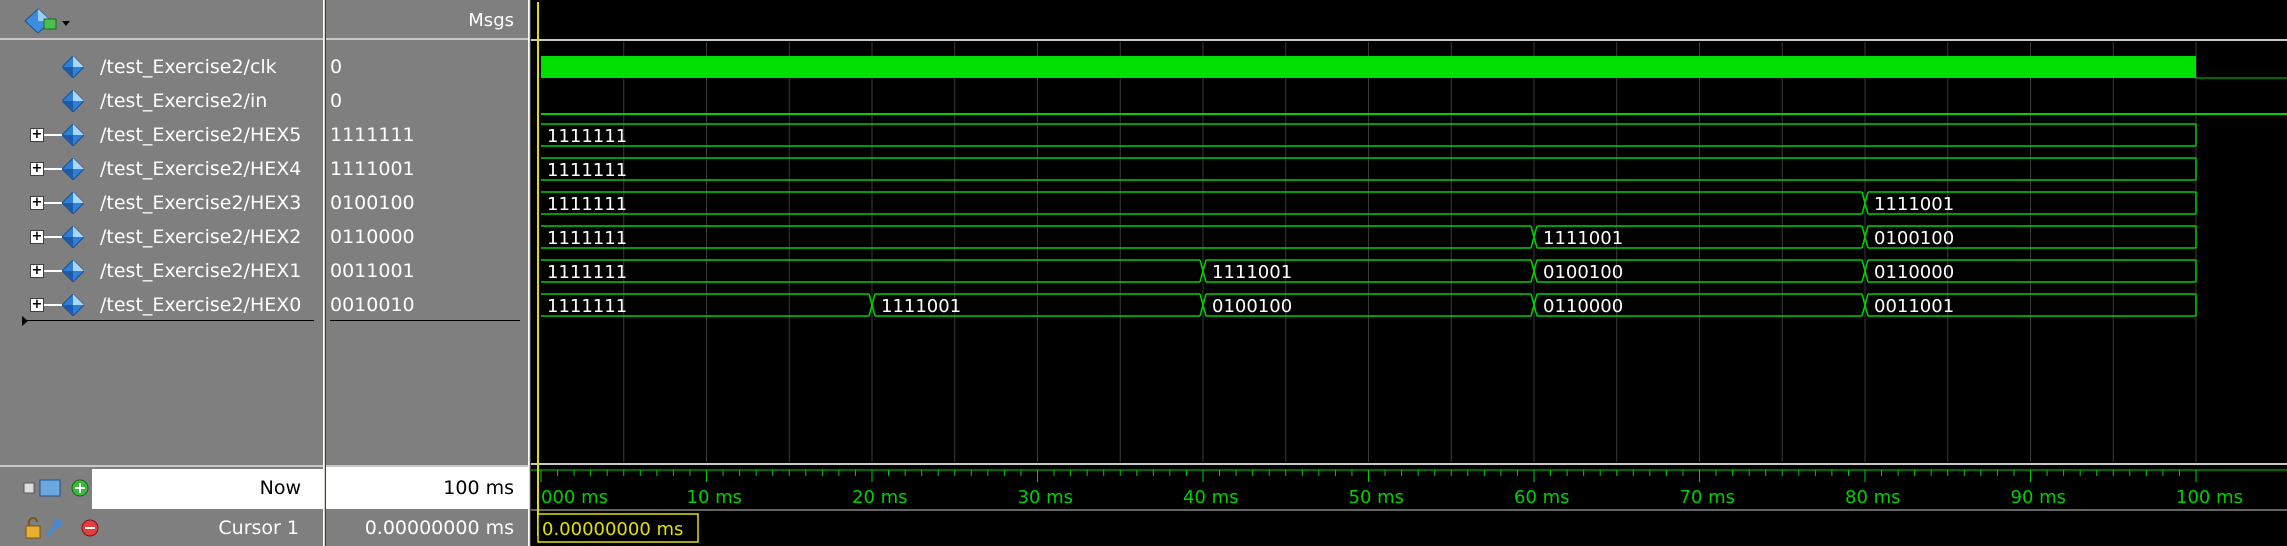 The width and height of the screenshot is (2287, 546). Describe the element at coordinates (161, 488) in the screenshot. I see `now-row: Now` at that location.